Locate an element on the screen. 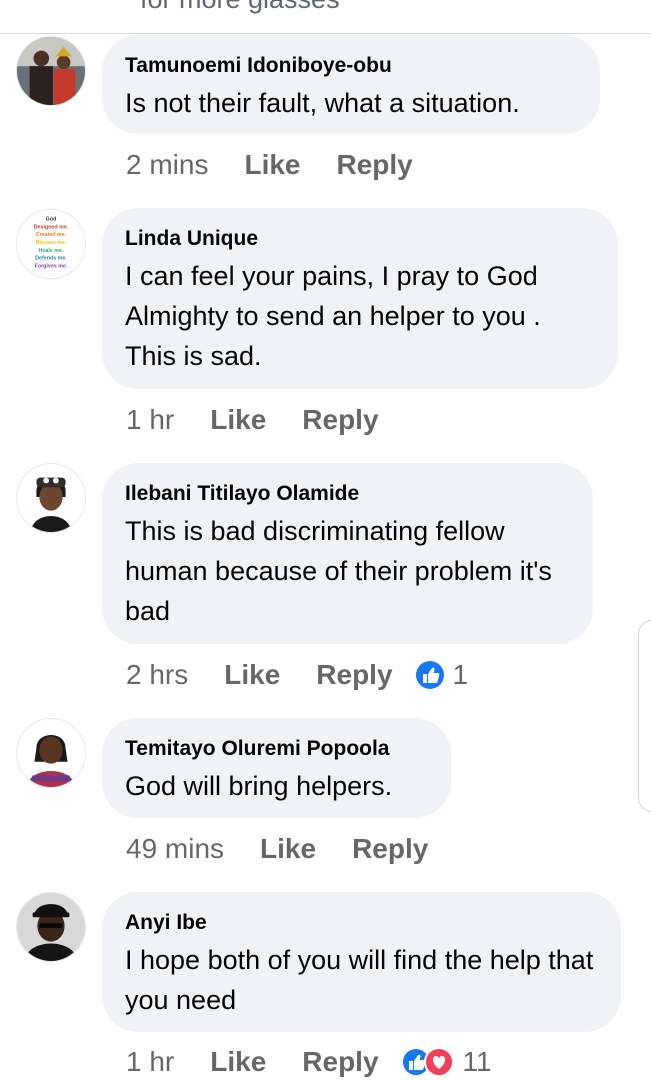  reaction-icons is located at coordinates (427, 1062).